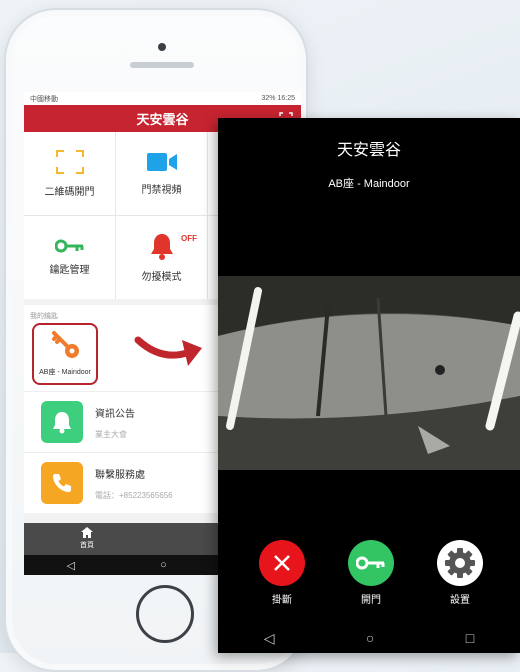 This screenshot has width=520, height=672. Describe the element at coordinates (69, 257) in the screenshot. I see `grid-item-key-manage: 鑰匙管理` at that location.